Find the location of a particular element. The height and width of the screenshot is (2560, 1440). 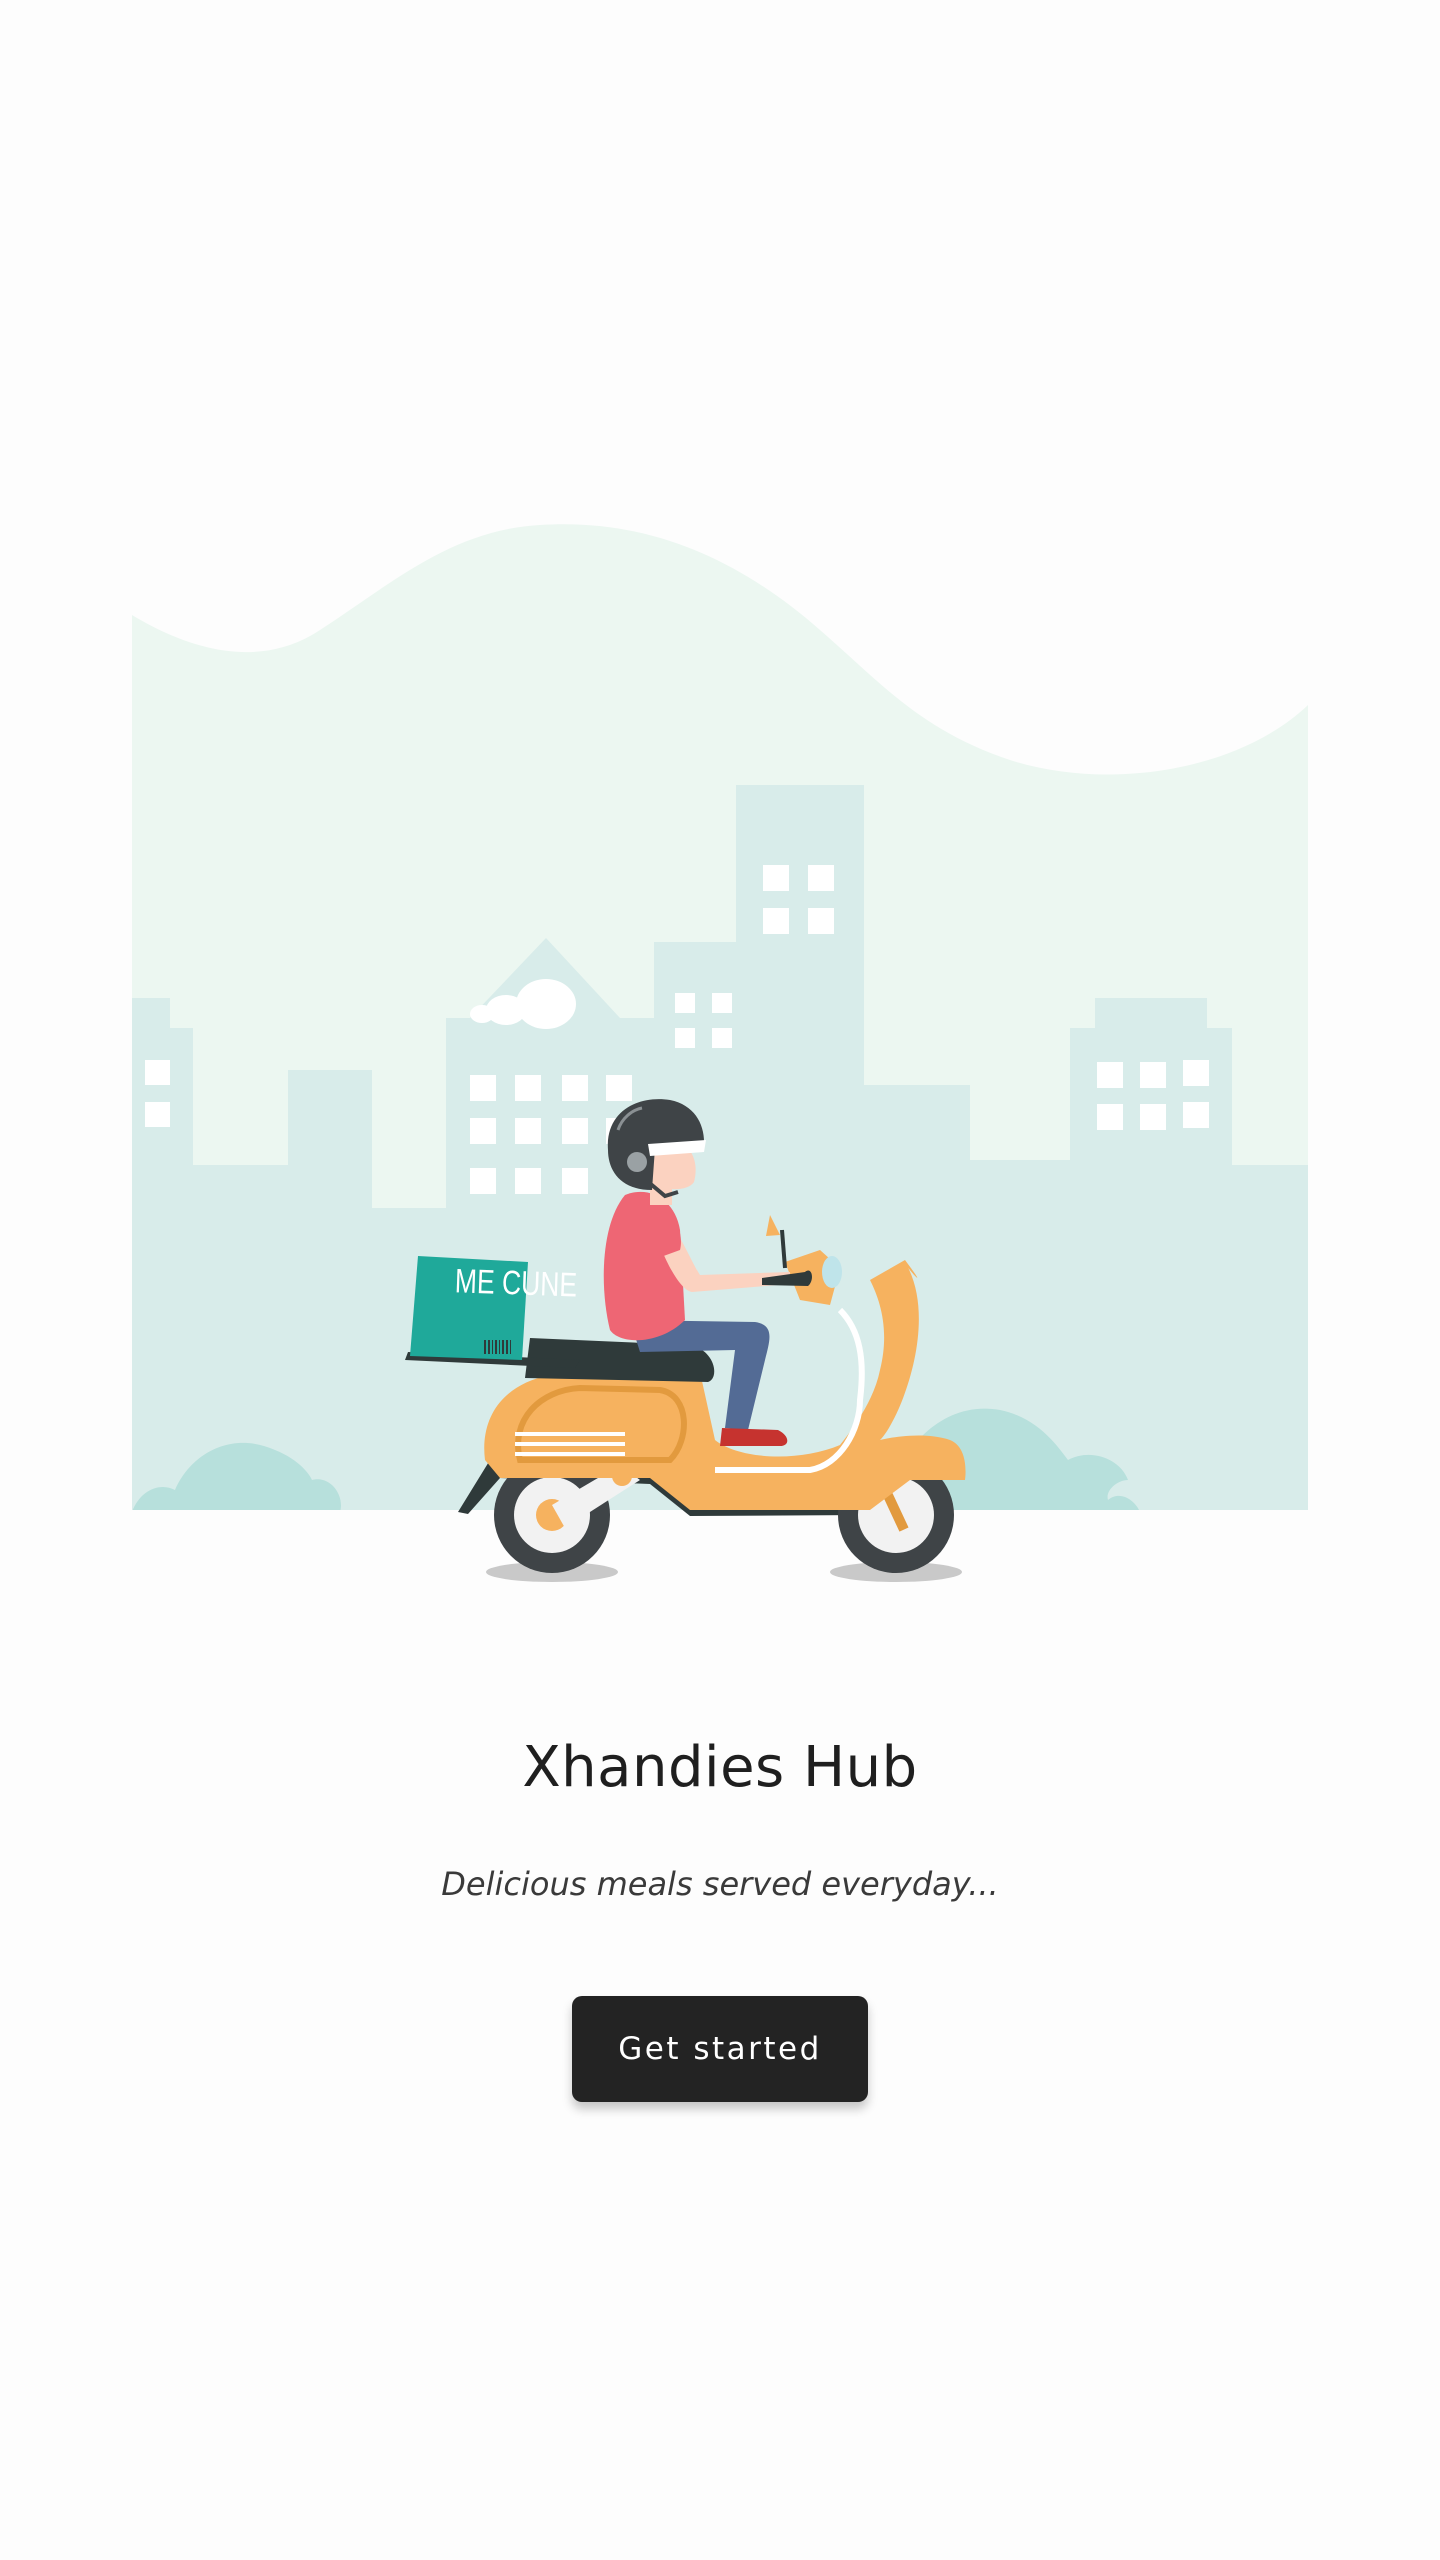

get-started-button: Get started is located at coordinates (720, 2049).